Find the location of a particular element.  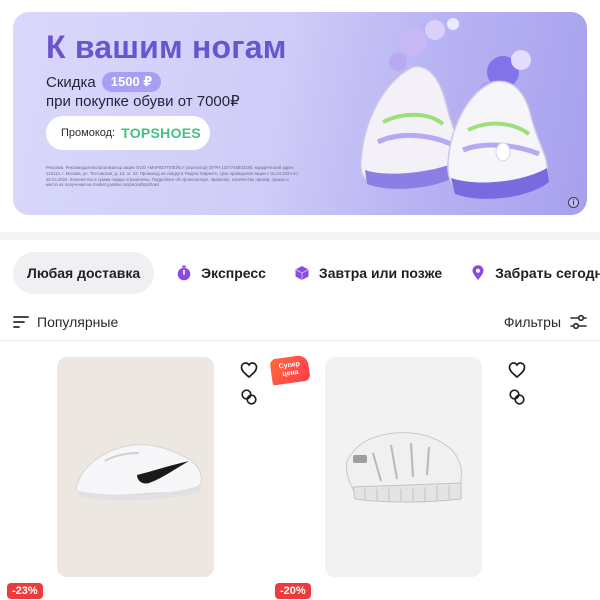

sort-bar: Популярные Фильтры is located at coordinates (300, 322).